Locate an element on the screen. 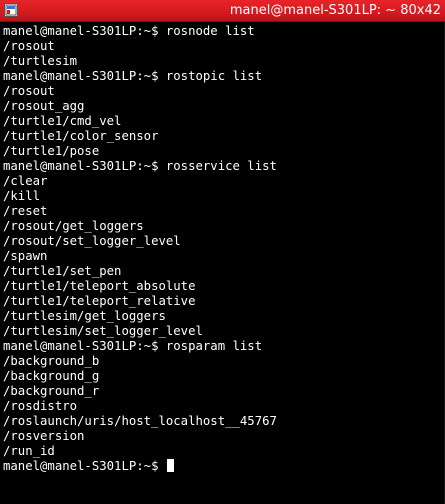 This screenshot has height=504, width=445. terminal-line: /rosversion is located at coordinates (44, 436).